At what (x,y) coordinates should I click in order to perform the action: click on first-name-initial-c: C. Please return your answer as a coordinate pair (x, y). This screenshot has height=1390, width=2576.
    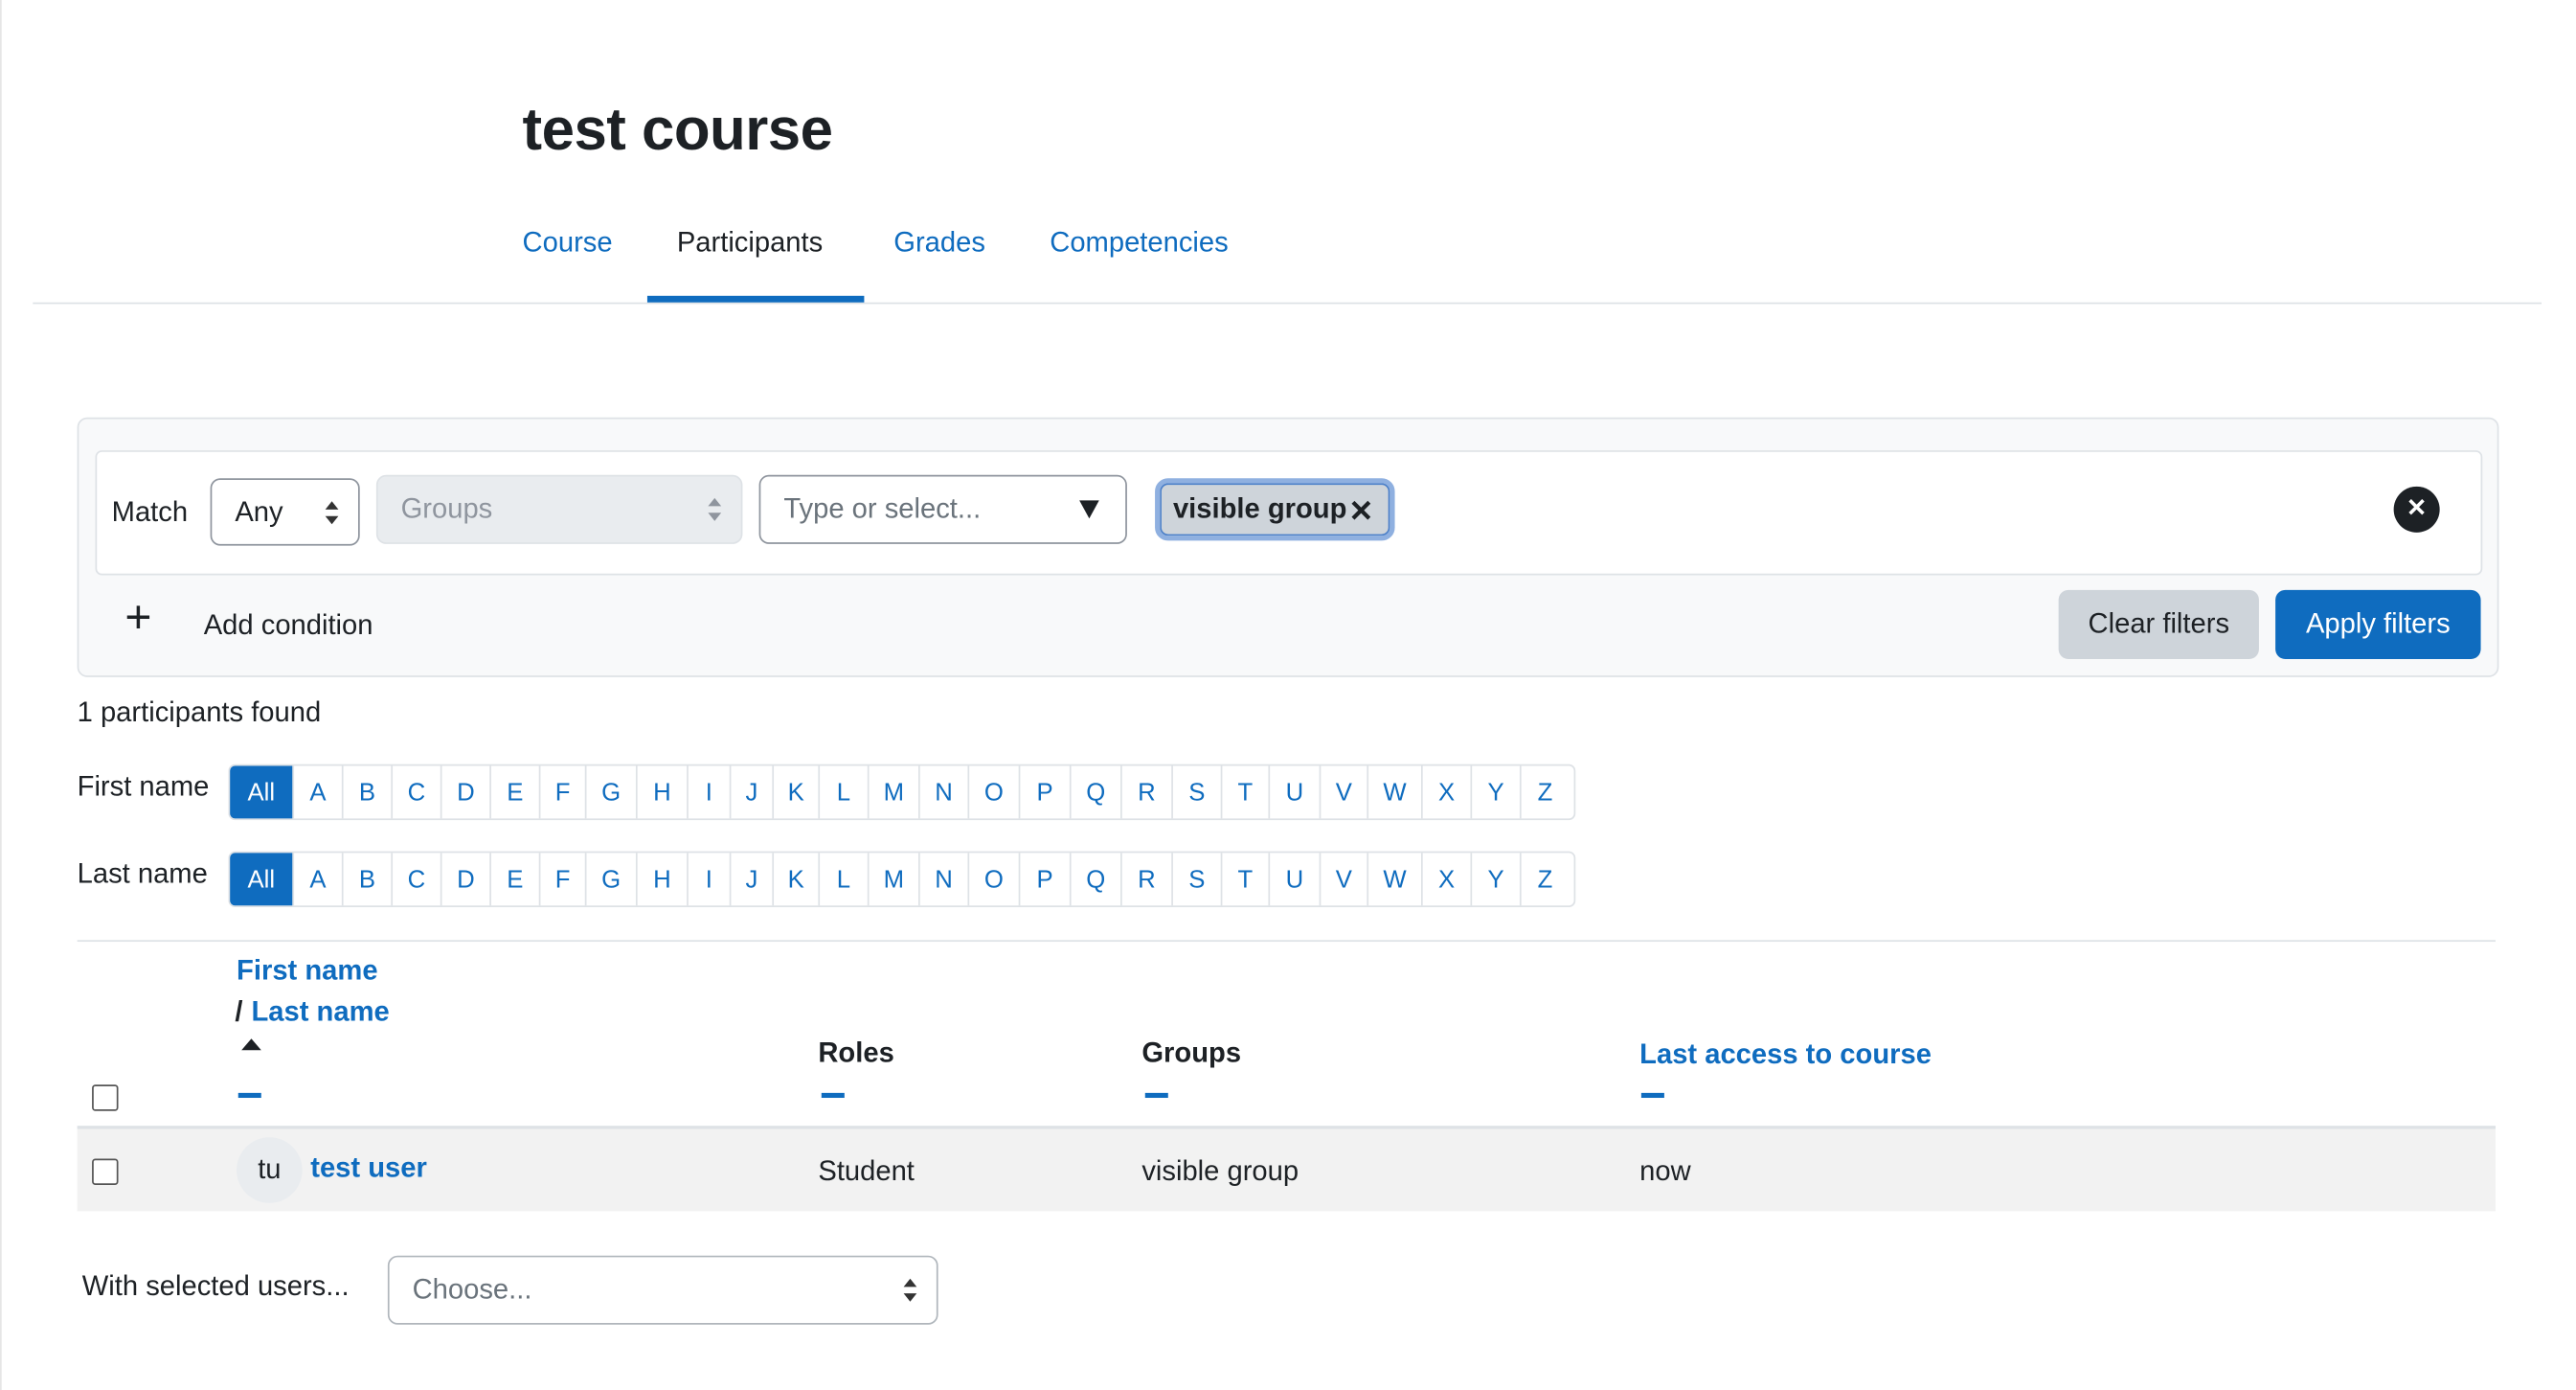
    Looking at the image, I should click on (415, 792).